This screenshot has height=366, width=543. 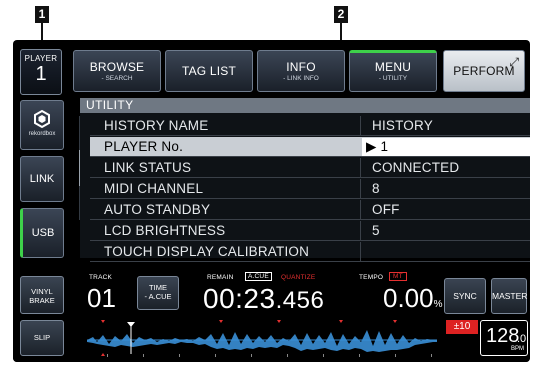 What do you see at coordinates (484, 71) in the screenshot?
I see `perform-button: ⤢ PERFORM` at bounding box center [484, 71].